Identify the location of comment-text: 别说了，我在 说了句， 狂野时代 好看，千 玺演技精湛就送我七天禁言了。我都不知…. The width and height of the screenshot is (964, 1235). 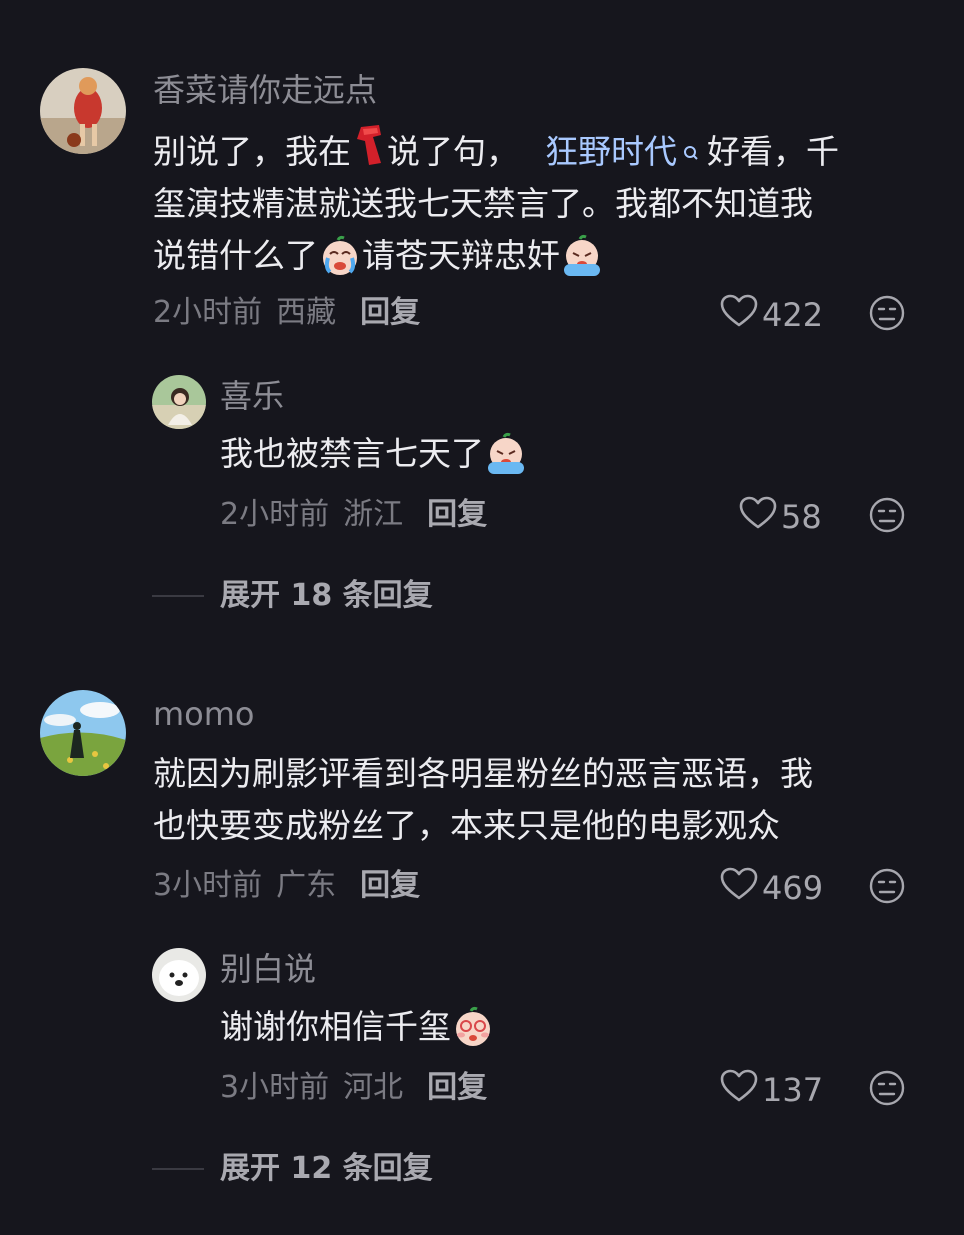
(538, 202).